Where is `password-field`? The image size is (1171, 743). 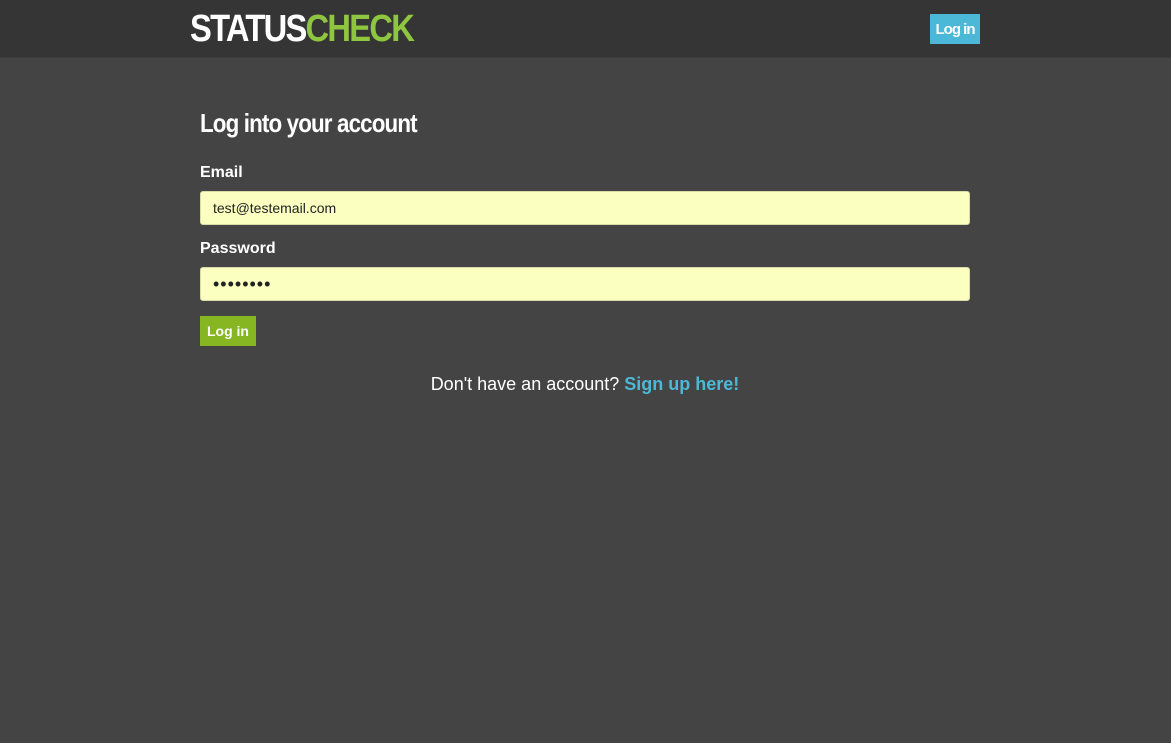 password-field is located at coordinates (585, 284).